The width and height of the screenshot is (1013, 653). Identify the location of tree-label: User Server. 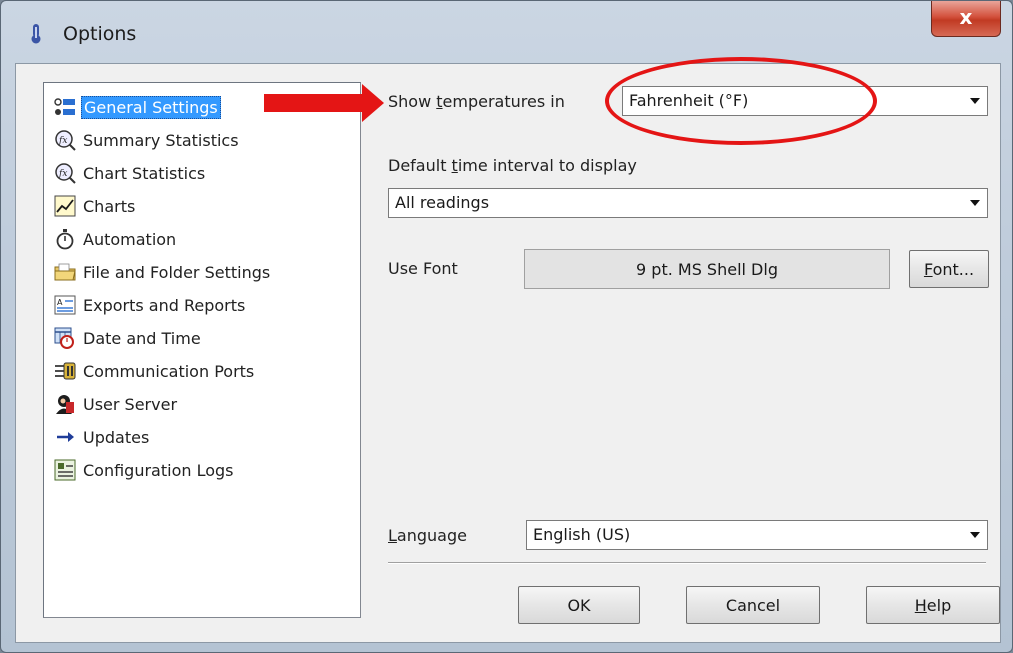
(130, 404).